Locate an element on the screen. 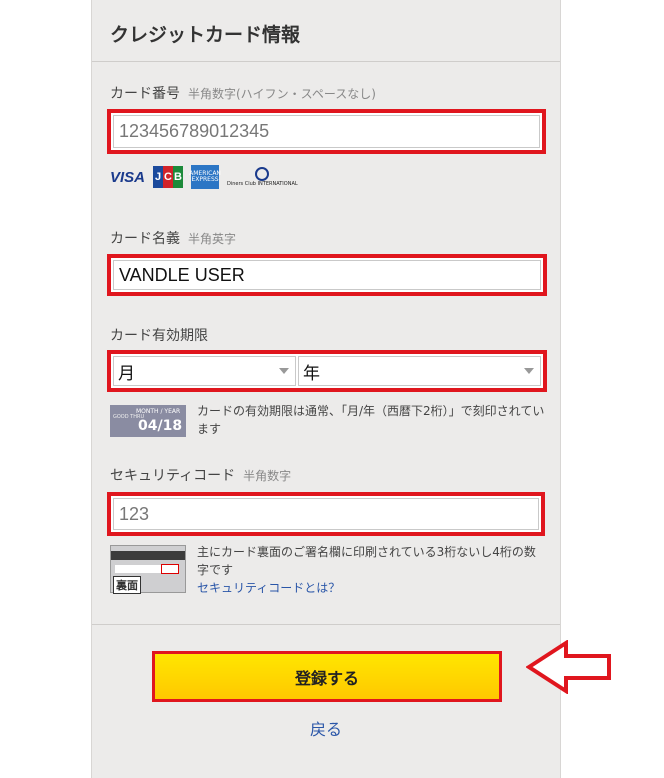 The height and width of the screenshot is (778, 664). expiry-label: カード有効期限 is located at coordinates (159, 336).